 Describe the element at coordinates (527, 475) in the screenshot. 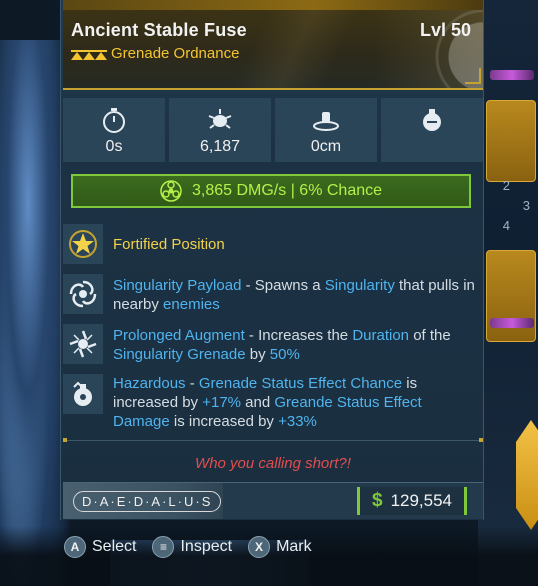

I see `hex-badge-icon` at that location.